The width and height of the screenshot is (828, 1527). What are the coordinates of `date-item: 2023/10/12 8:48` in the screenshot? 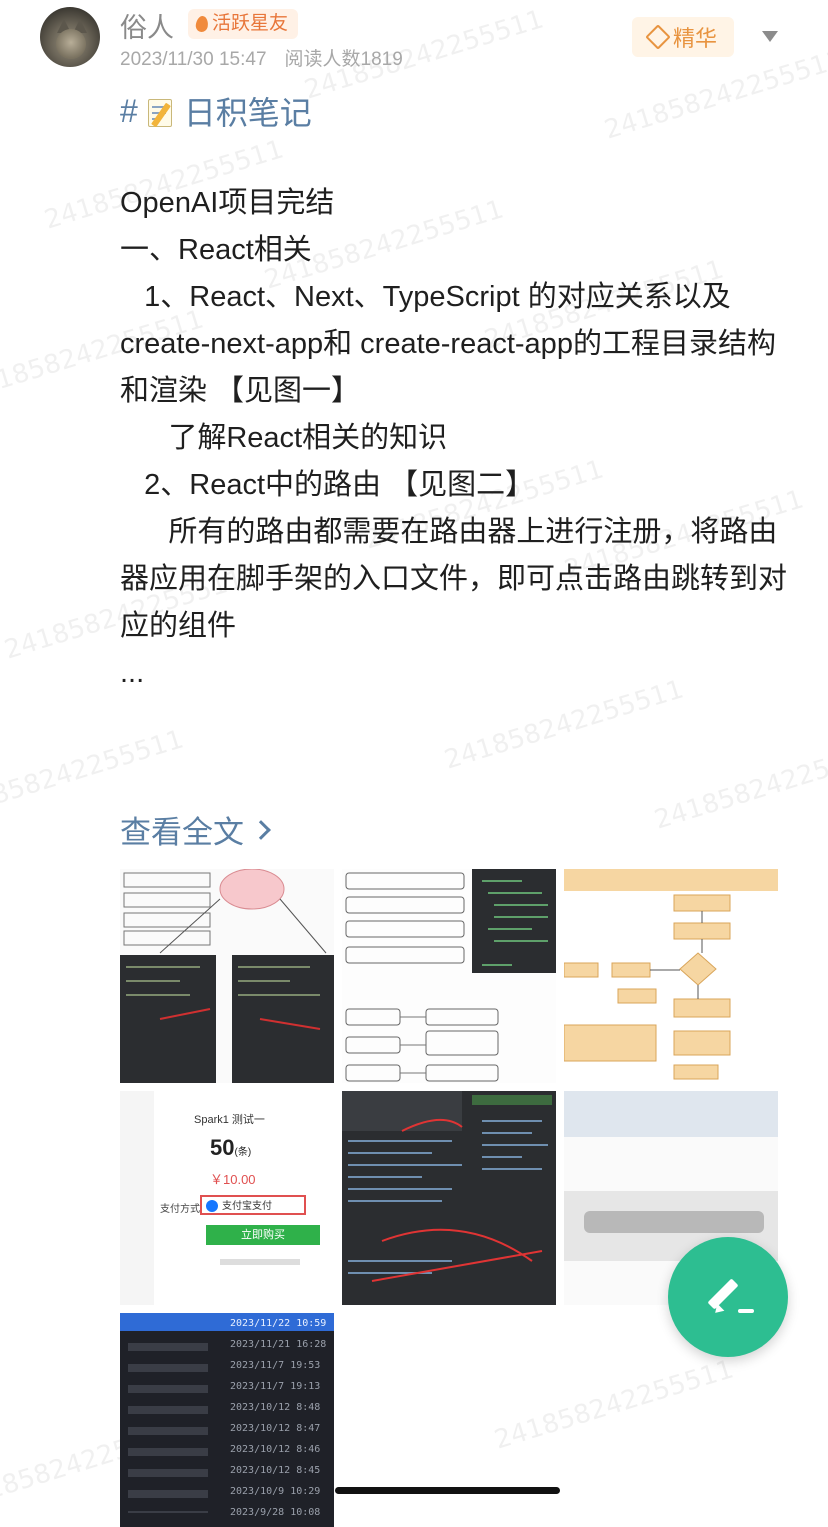 It's located at (275, 1407).